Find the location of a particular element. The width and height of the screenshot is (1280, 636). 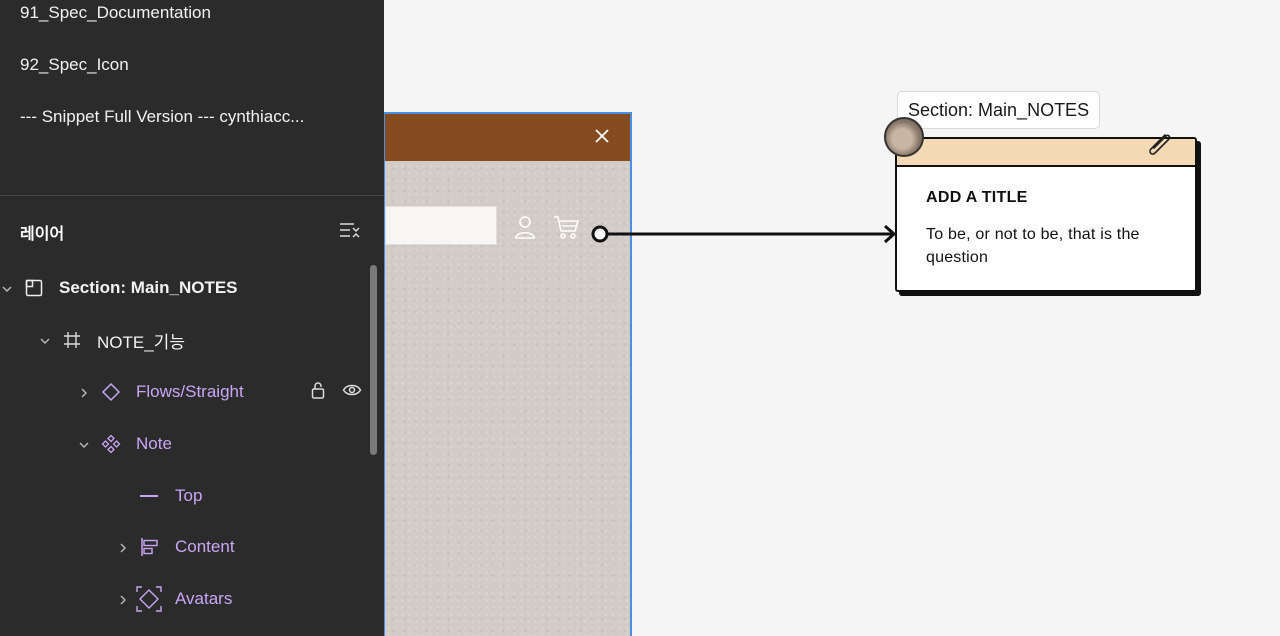

layer-label: Top is located at coordinates (189, 495).